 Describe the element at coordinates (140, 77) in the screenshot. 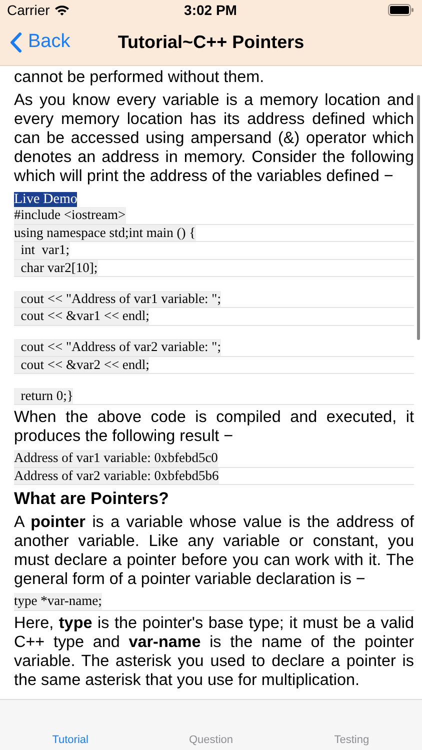

I see `paragraph: cannot be performed without them.` at that location.